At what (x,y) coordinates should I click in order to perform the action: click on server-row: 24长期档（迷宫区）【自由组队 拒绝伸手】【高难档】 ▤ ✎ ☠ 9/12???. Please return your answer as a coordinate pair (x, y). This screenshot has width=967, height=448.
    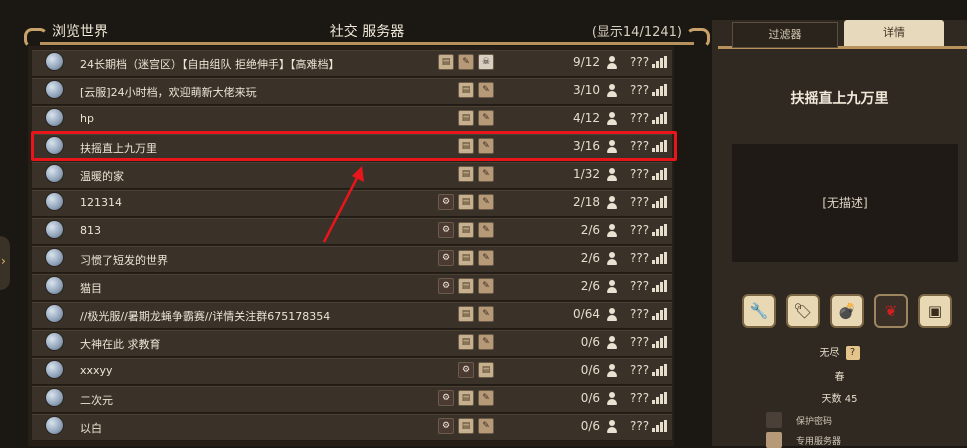
    Looking at the image, I should click on (352, 63).